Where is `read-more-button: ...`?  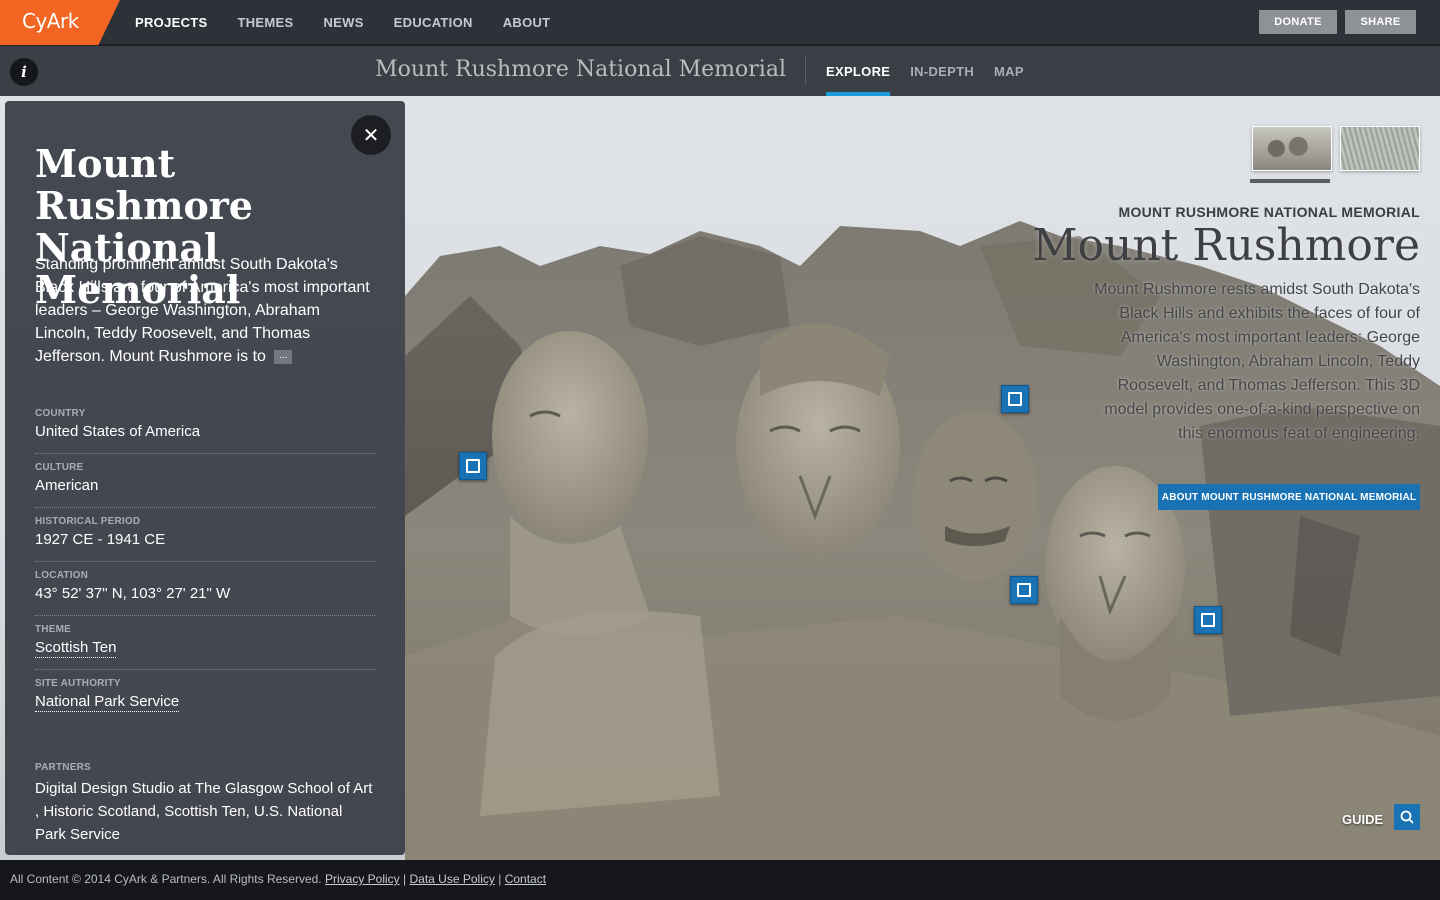 read-more-button: ... is located at coordinates (283, 356).